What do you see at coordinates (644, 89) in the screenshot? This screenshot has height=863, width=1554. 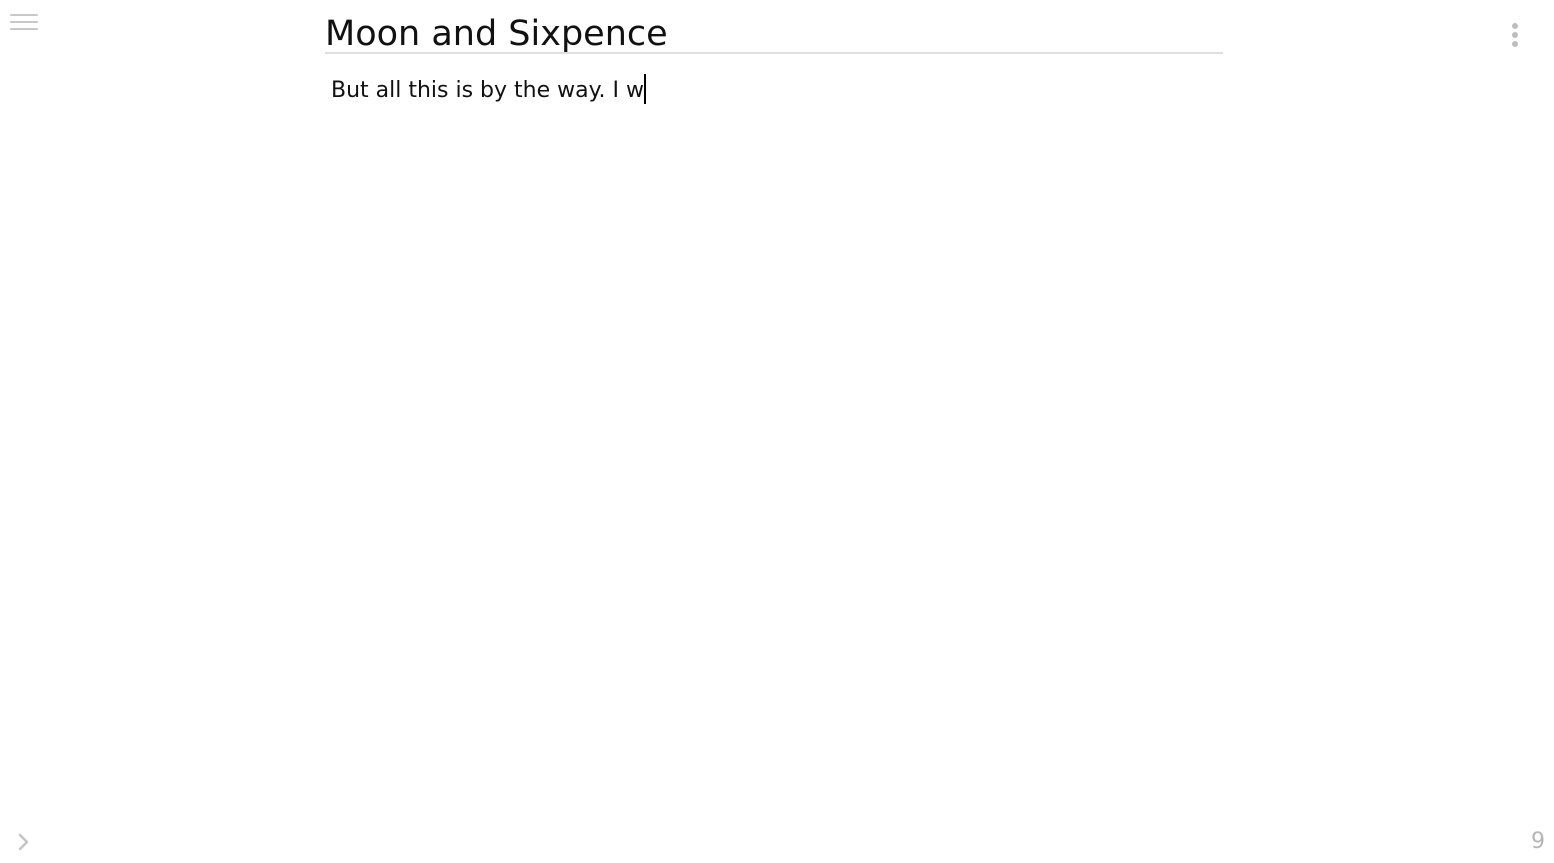 I see `text-cursor` at bounding box center [644, 89].